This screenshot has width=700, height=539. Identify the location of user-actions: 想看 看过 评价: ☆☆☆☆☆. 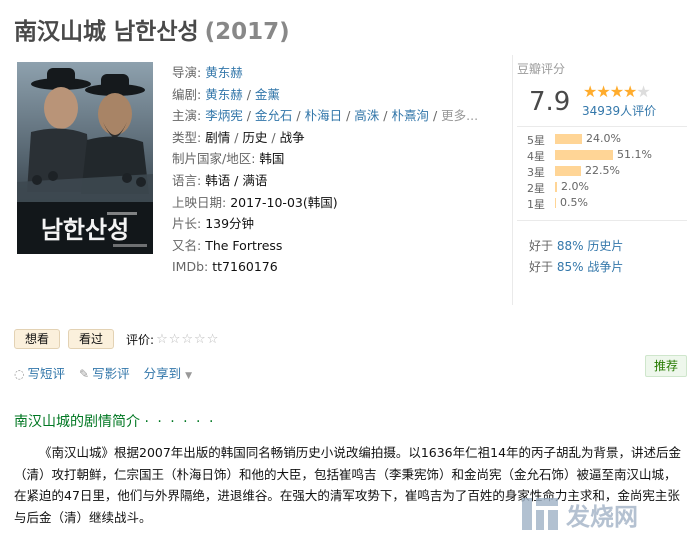
(116, 339).